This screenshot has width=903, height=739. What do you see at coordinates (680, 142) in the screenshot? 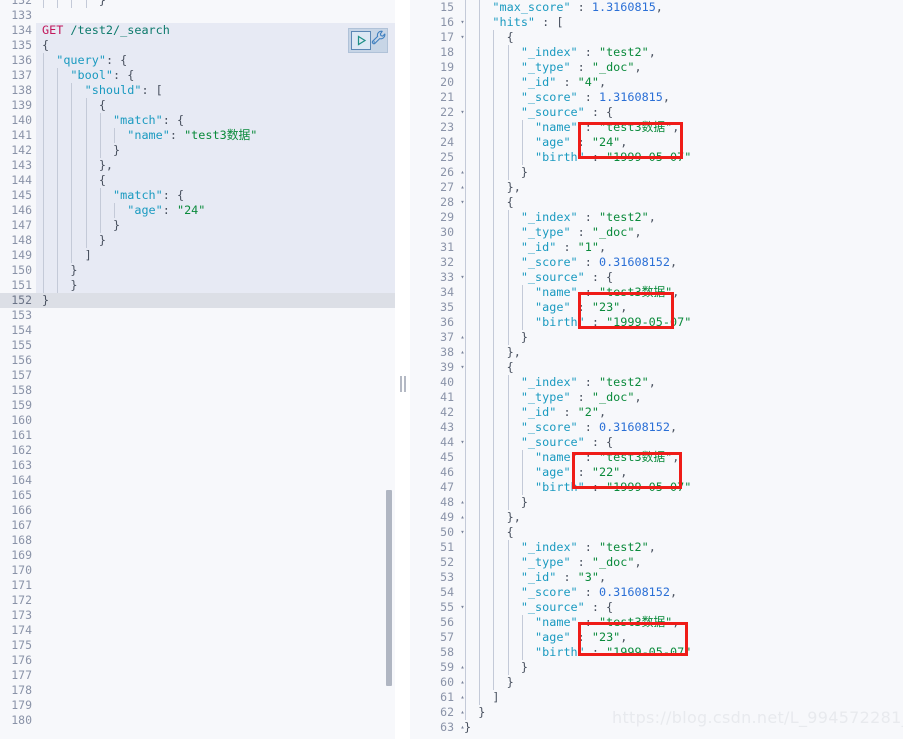
I see `code-line: "age" : "24",` at bounding box center [680, 142].